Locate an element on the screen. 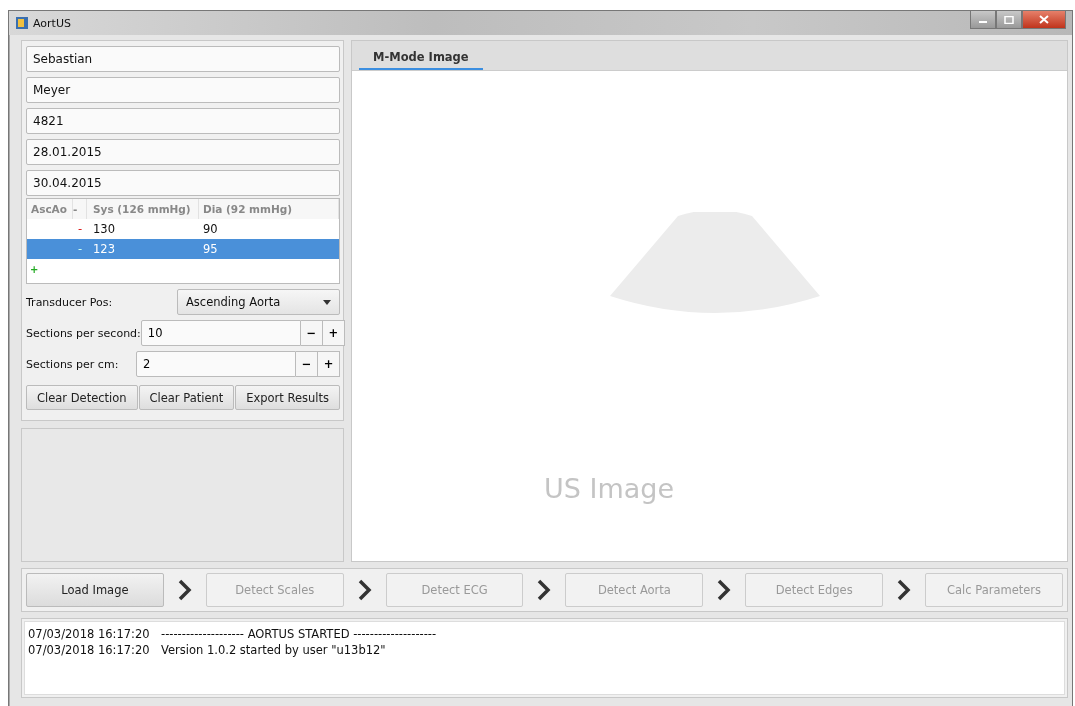  step-button: Load Image is located at coordinates (95, 590).